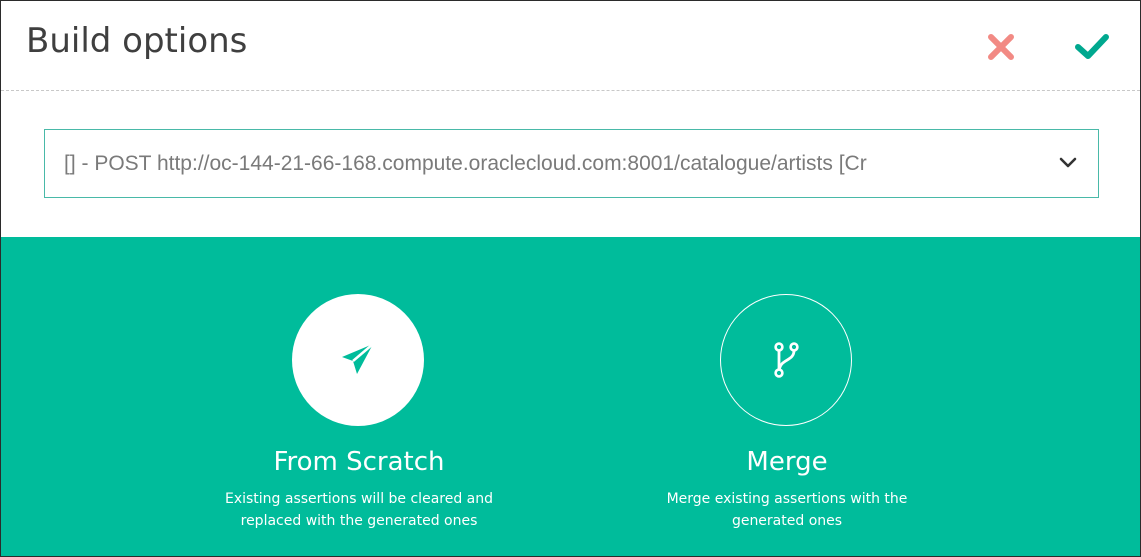 This screenshot has width=1141, height=557. I want to click on dialog-title: Build options, so click(137, 41).